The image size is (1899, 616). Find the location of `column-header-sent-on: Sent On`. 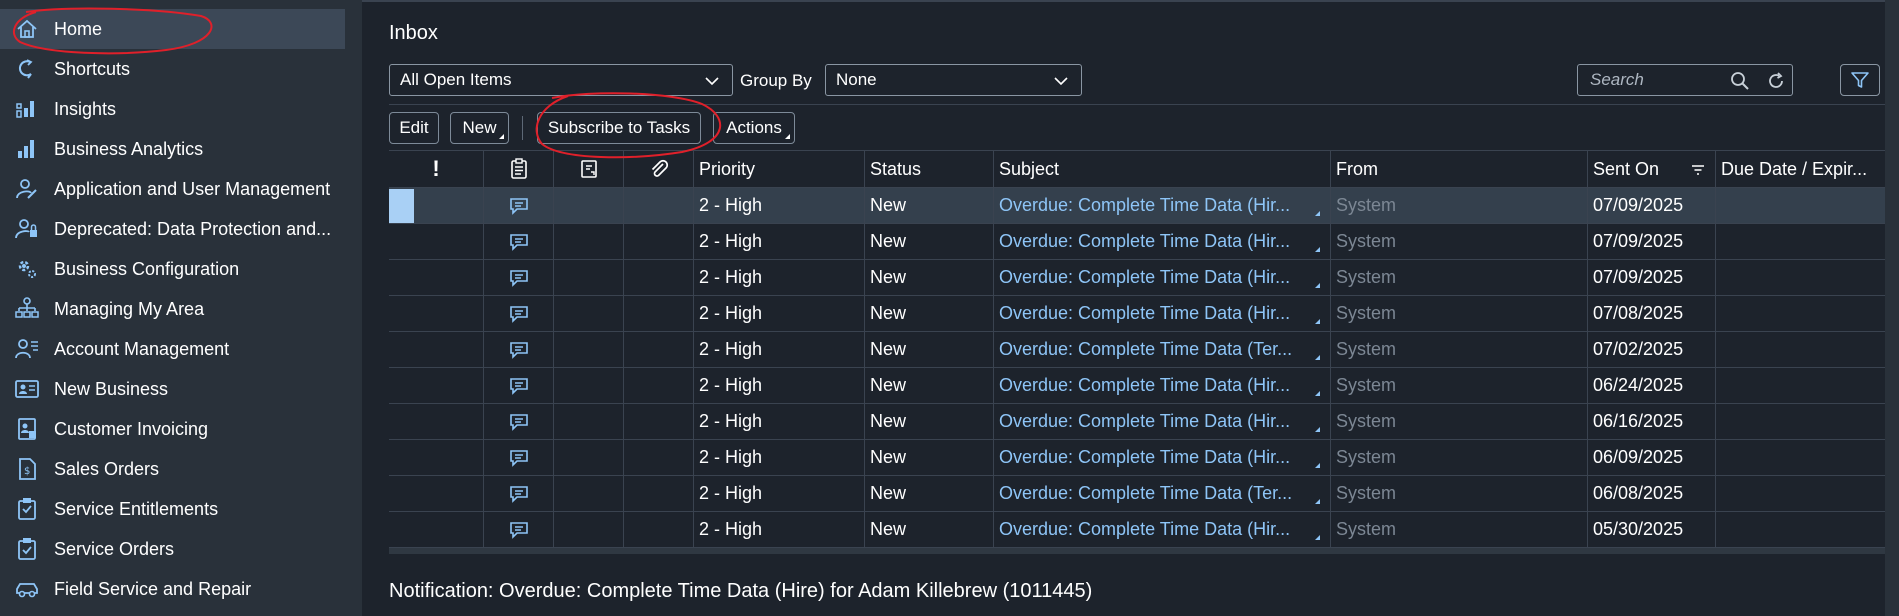

column-header-sent-on: Sent On is located at coordinates (1652, 169).